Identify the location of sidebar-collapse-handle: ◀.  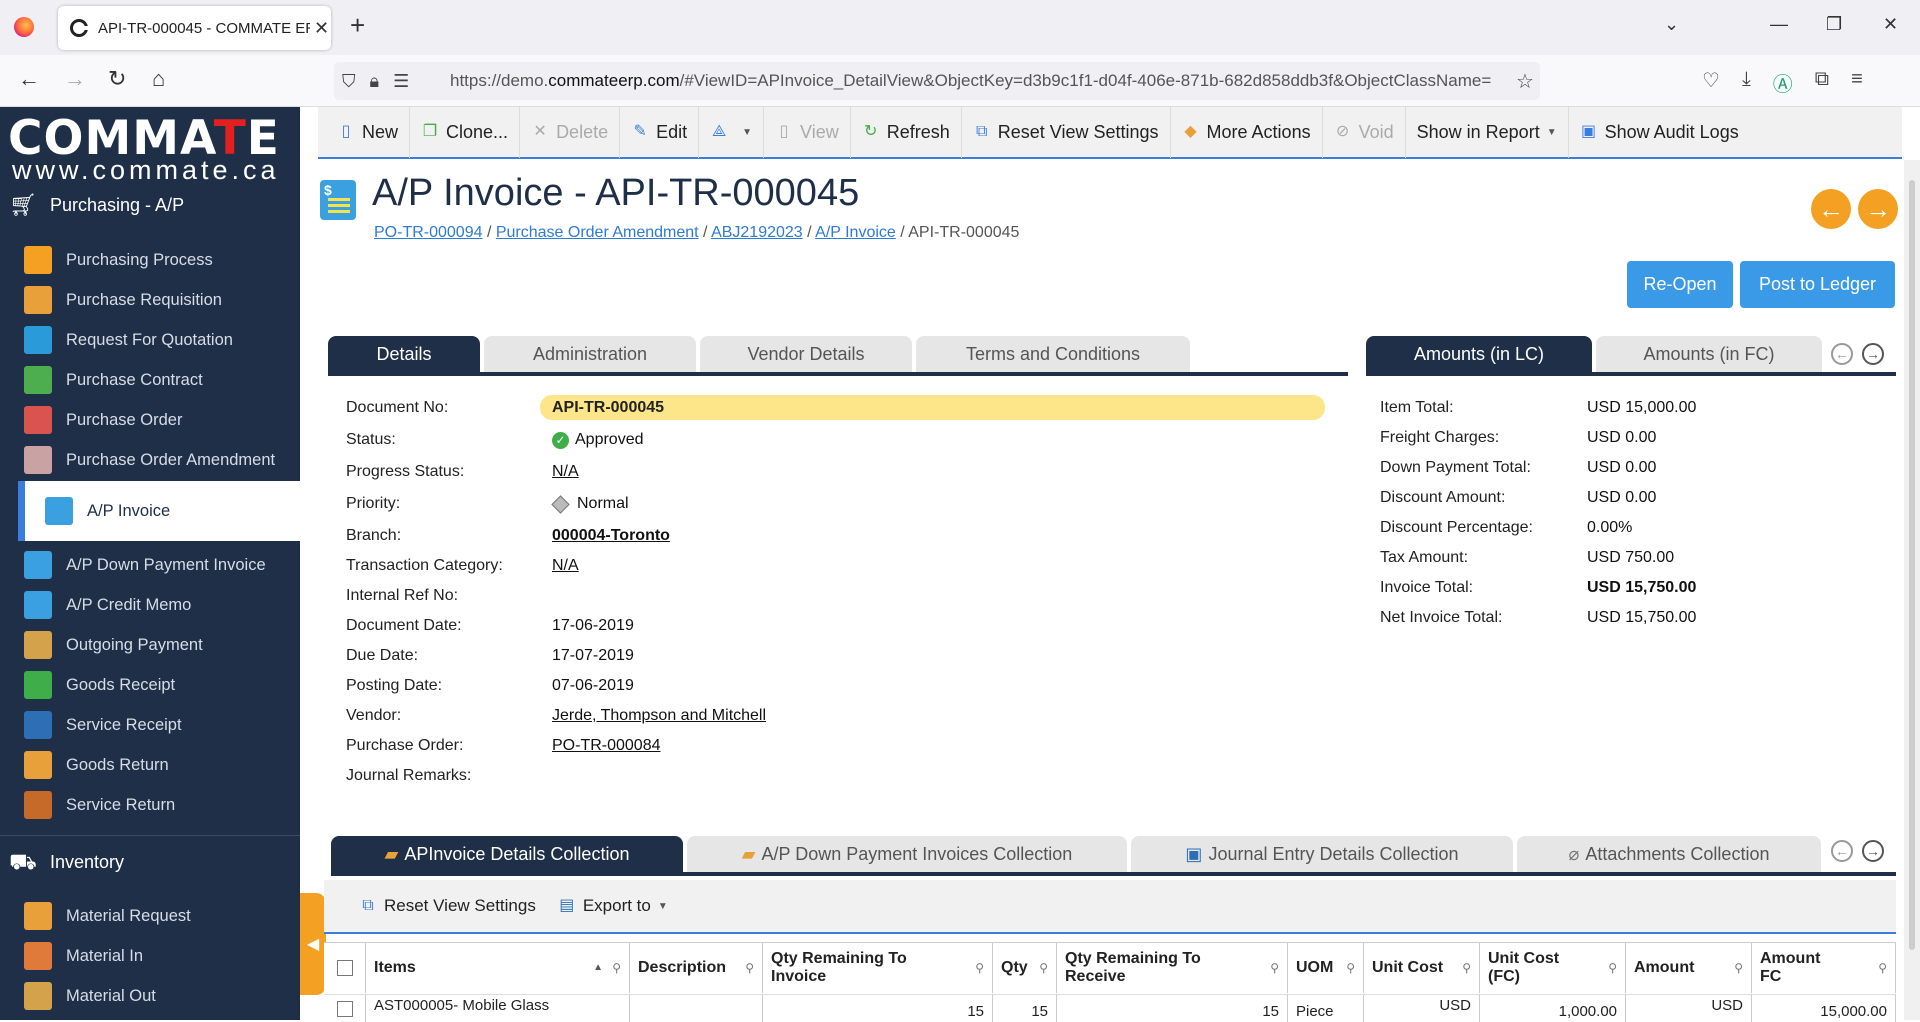
(313, 944).